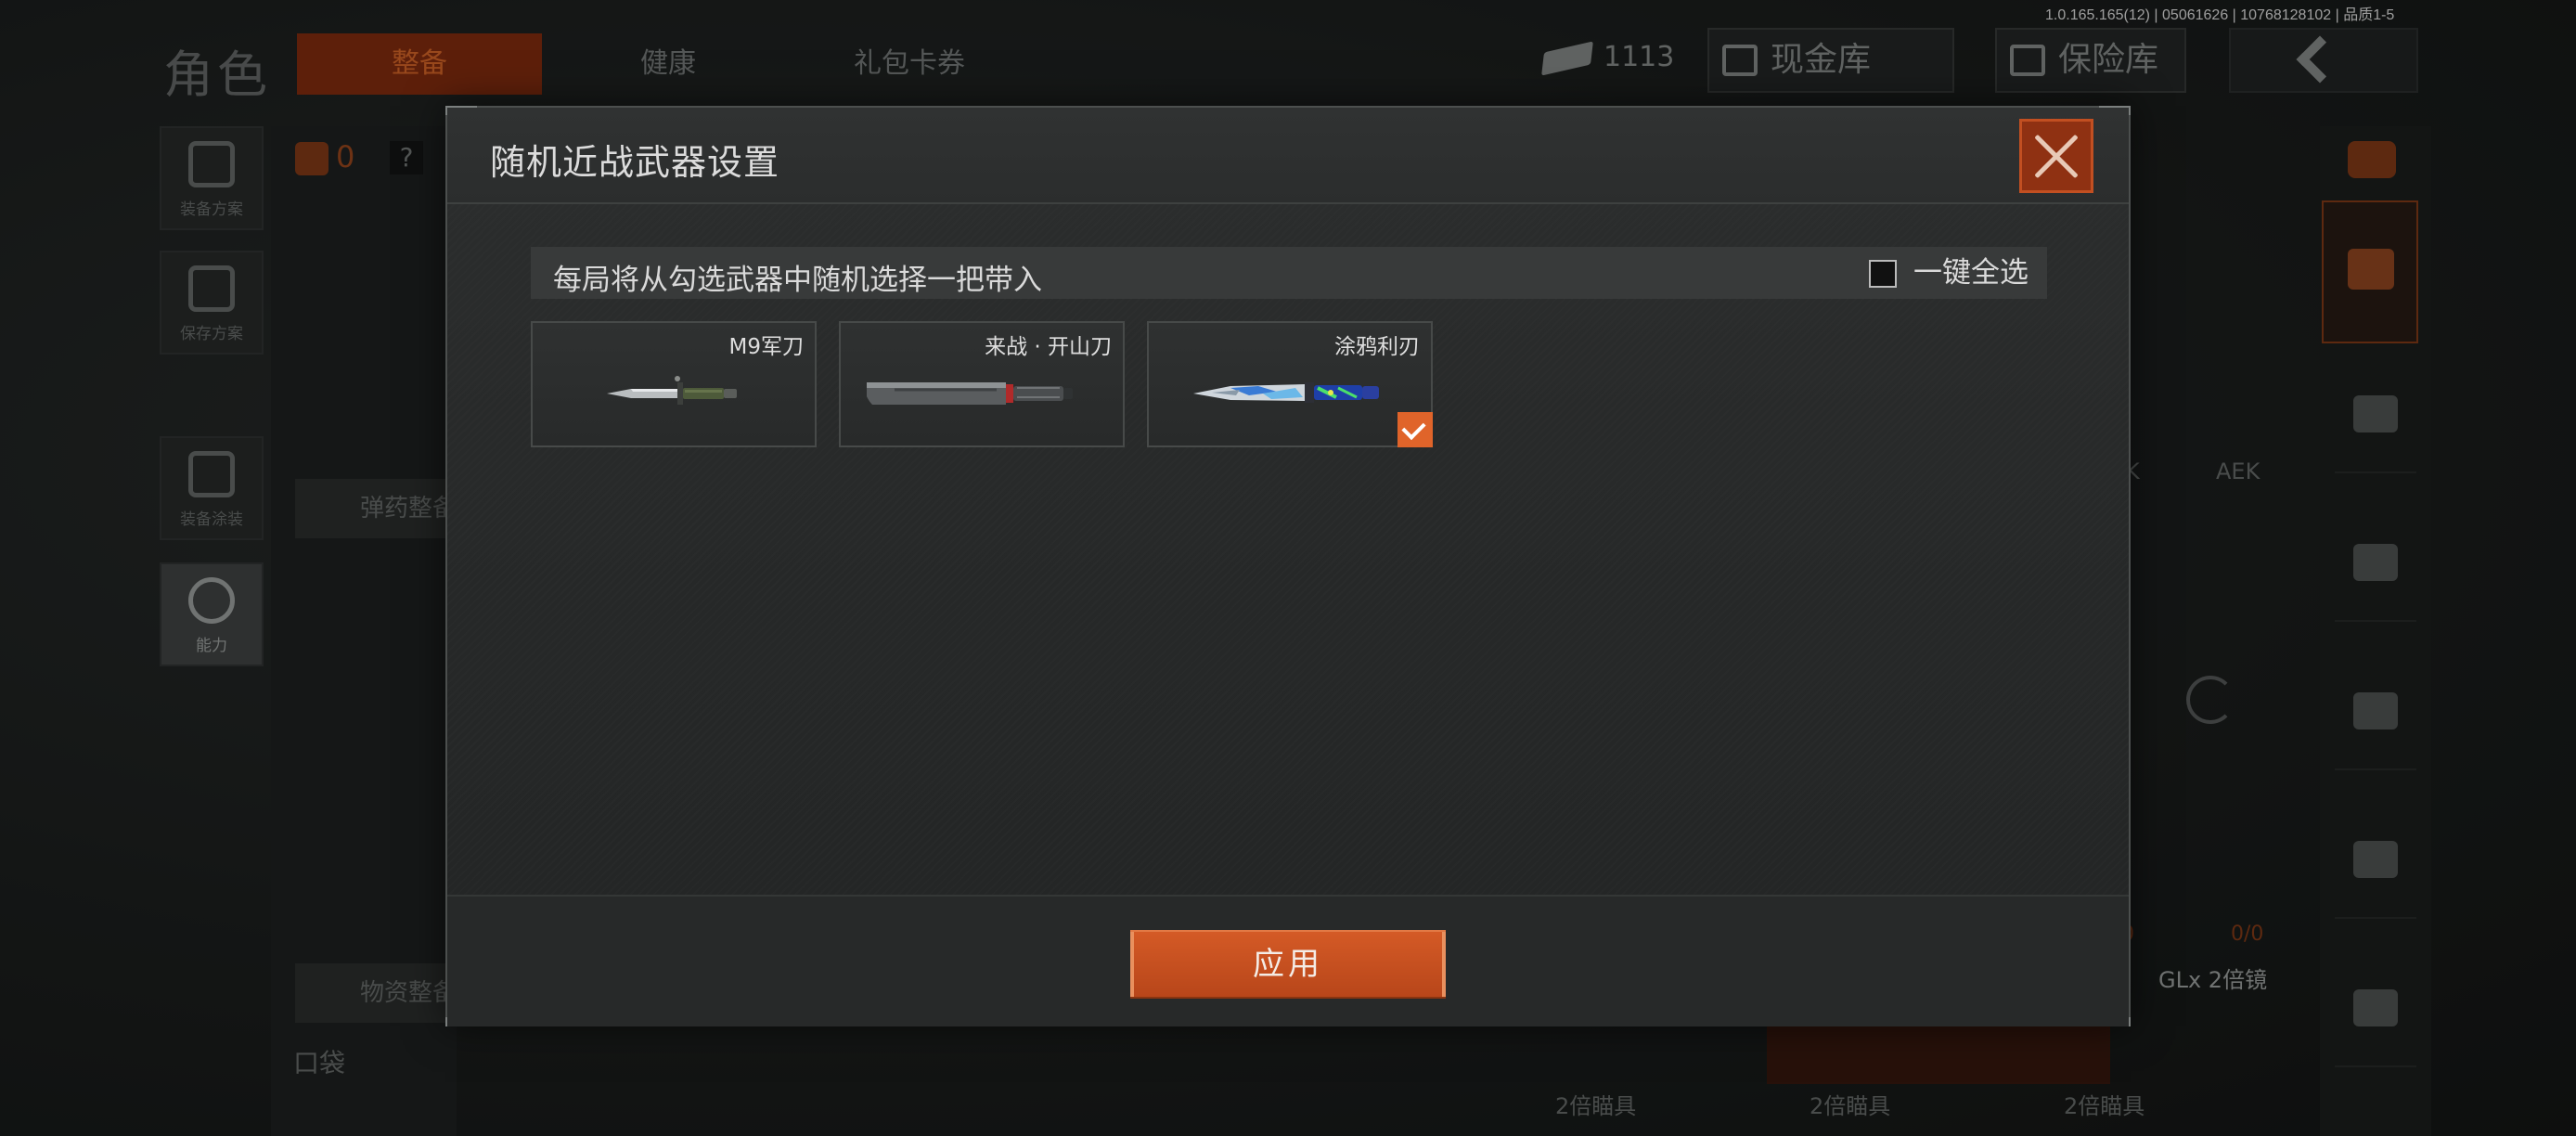  I want to click on weapon-card-graffiti-blade: 涂鸦利刃, so click(1290, 384).